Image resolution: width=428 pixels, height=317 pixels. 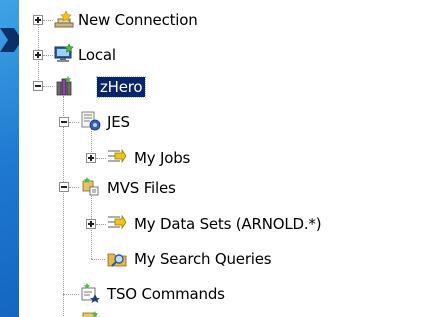 I want to click on jes-subsystem-icon, so click(x=91, y=121).